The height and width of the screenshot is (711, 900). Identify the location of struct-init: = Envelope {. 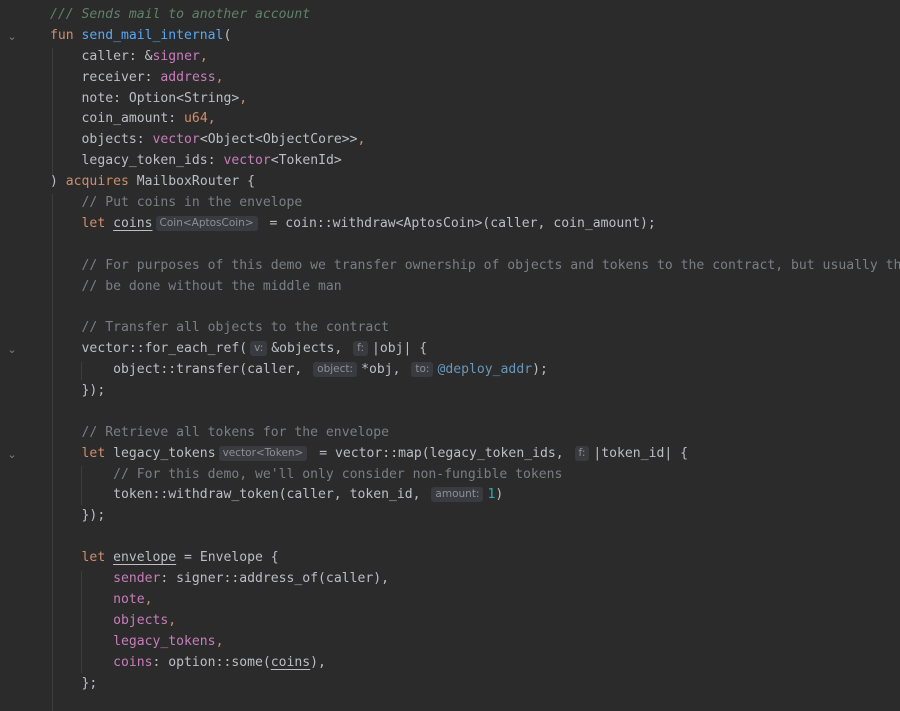
(227, 558).